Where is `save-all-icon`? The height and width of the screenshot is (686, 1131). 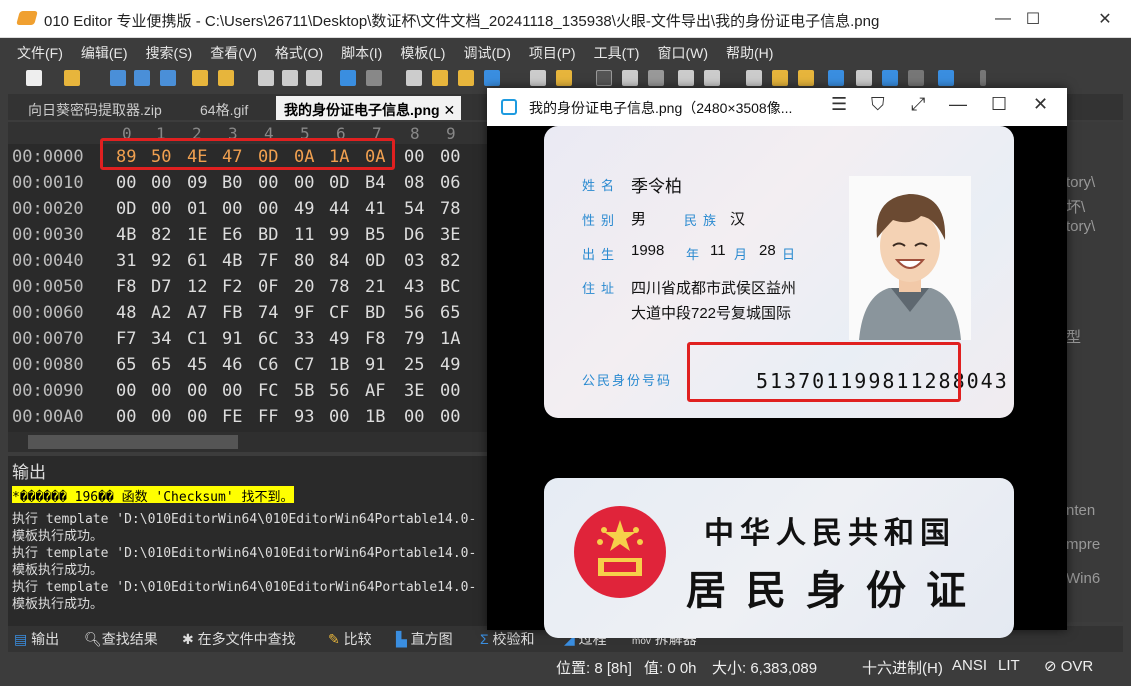
save-all-icon is located at coordinates (168, 78).